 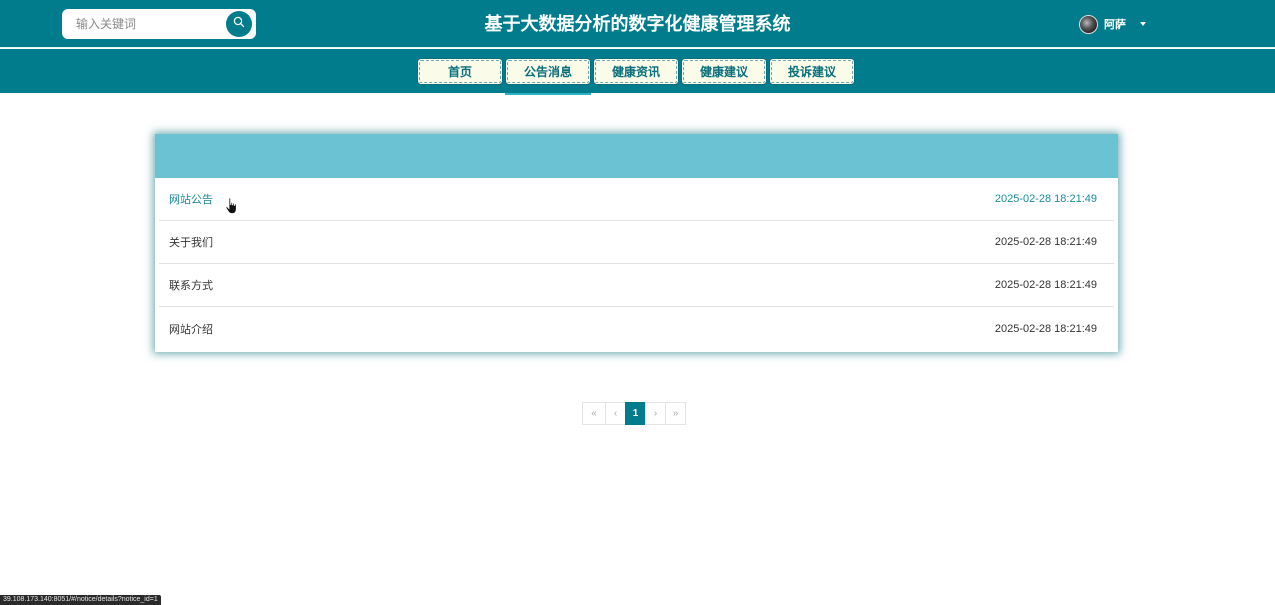 What do you see at coordinates (594, 413) in the screenshot?
I see `page-first-button: «` at bounding box center [594, 413].